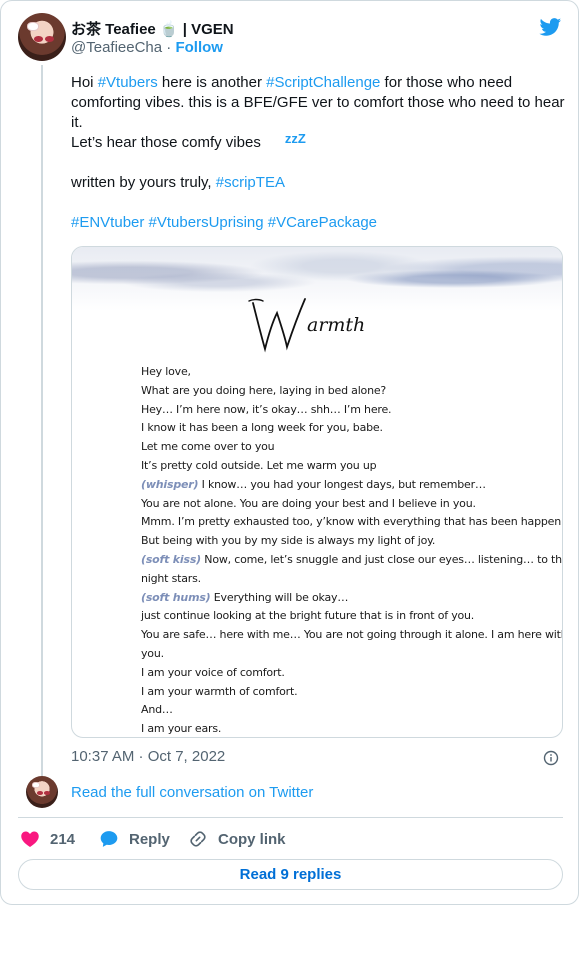 Image resolution: width=579 pixels, height=960 pixels. What do you see at coordinates (341, 579) in the screenshot?
I see `script-line: night stars.` at bounding box center [341, 579].